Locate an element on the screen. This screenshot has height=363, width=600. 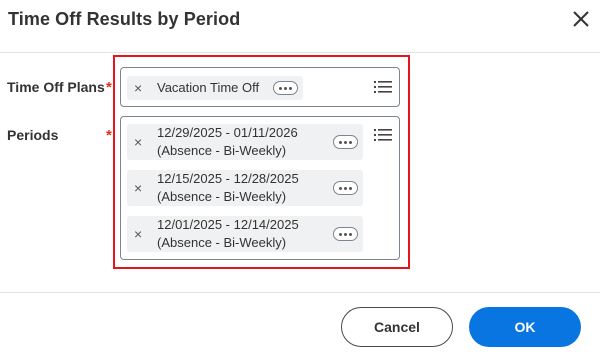
periods-label: Periods is located at coordinates (33, 135).